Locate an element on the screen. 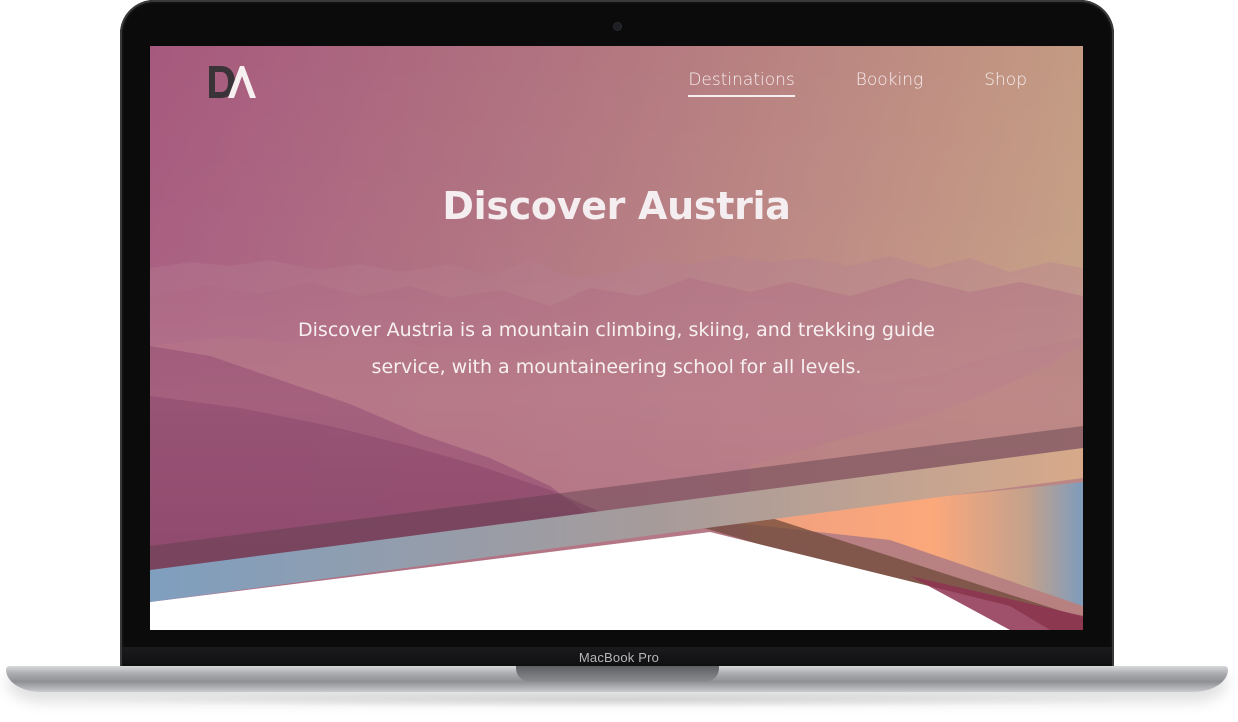 The width and height of the screenshot is (1238, 722). main-nav: Destinations Booking Shop is located at coordinates (857, 83).